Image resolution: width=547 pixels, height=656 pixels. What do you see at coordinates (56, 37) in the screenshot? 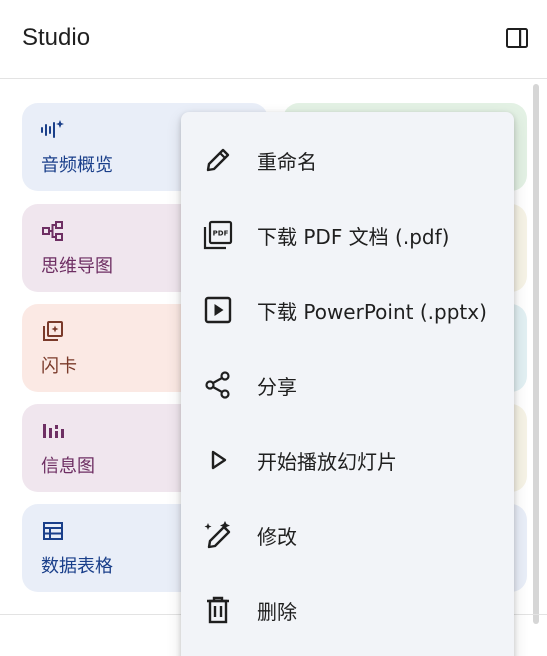
I see `page-title: Studio` at bounding box center [56, 37].